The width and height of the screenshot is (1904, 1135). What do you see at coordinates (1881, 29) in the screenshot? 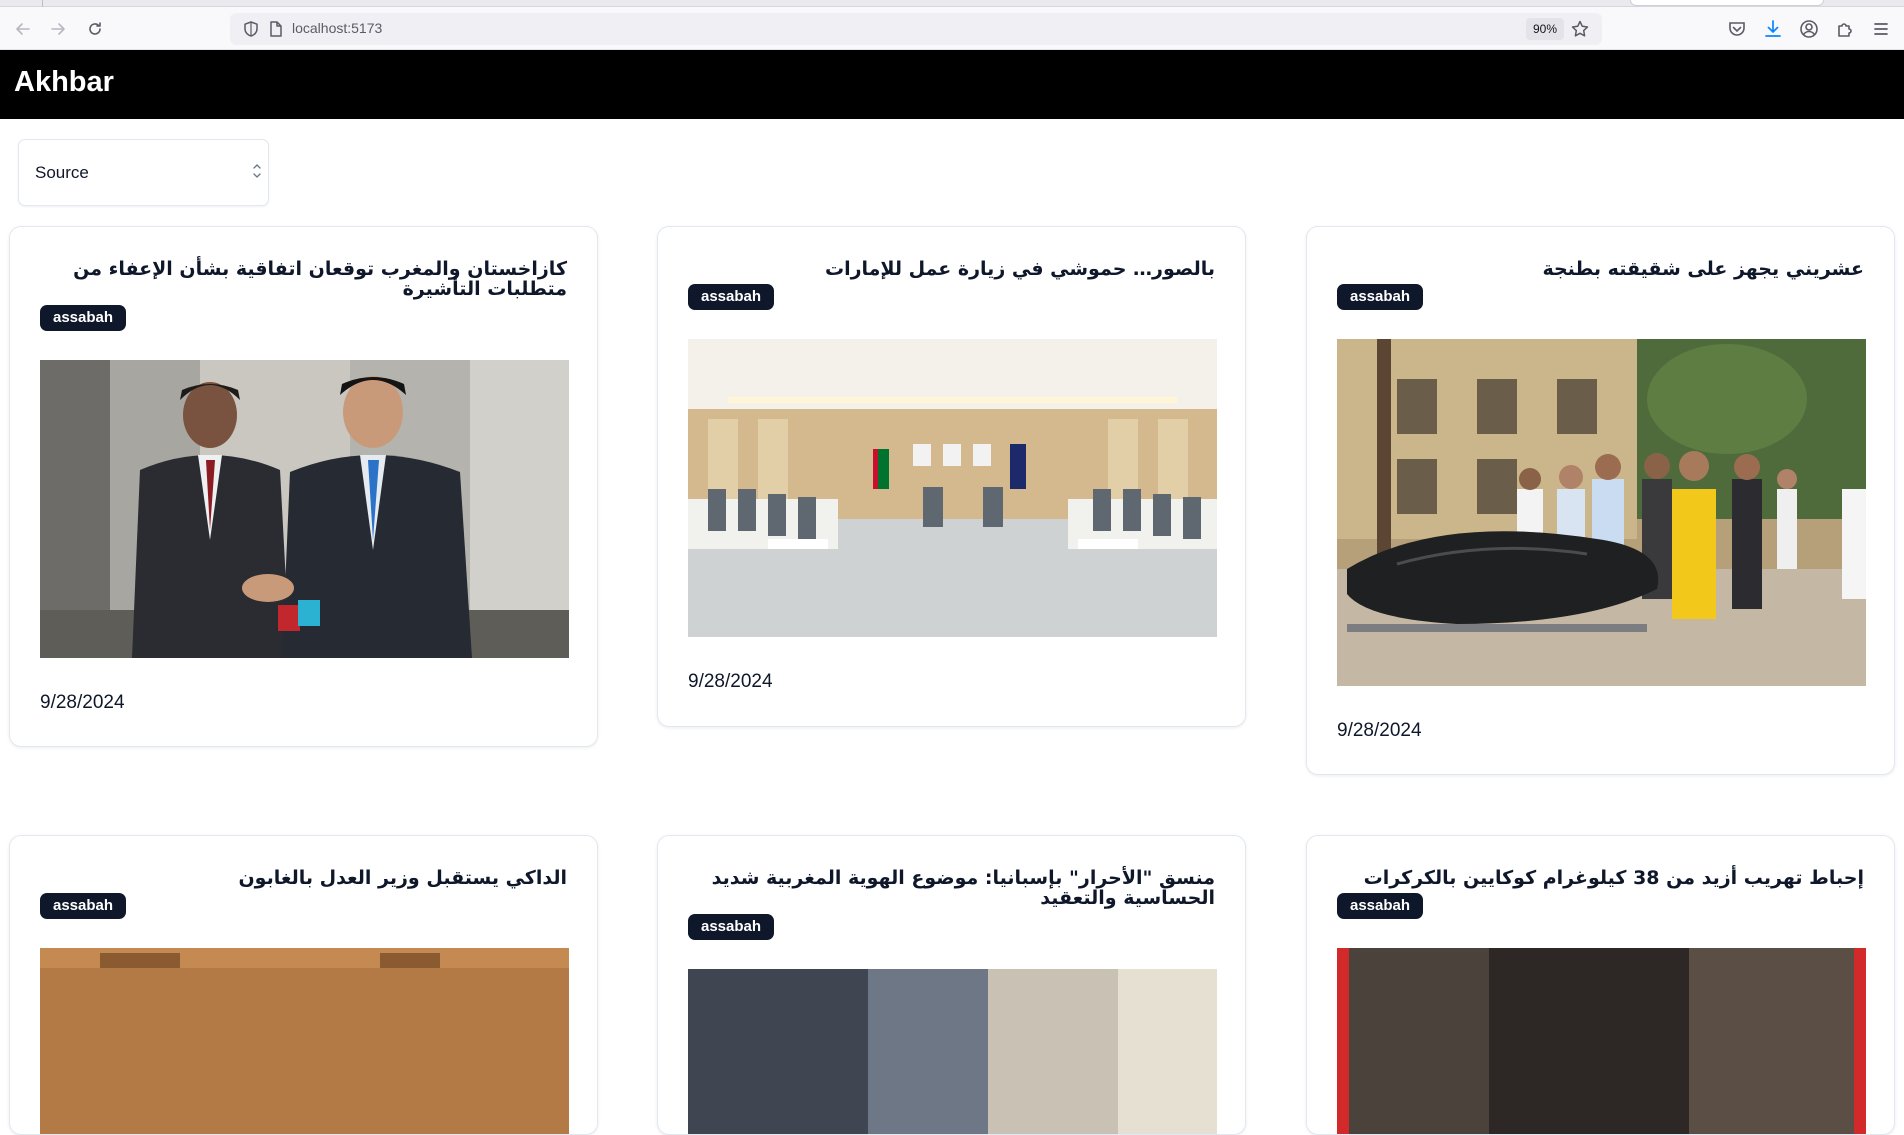
I see `menu-icon` at bounding box center [1881, 29].